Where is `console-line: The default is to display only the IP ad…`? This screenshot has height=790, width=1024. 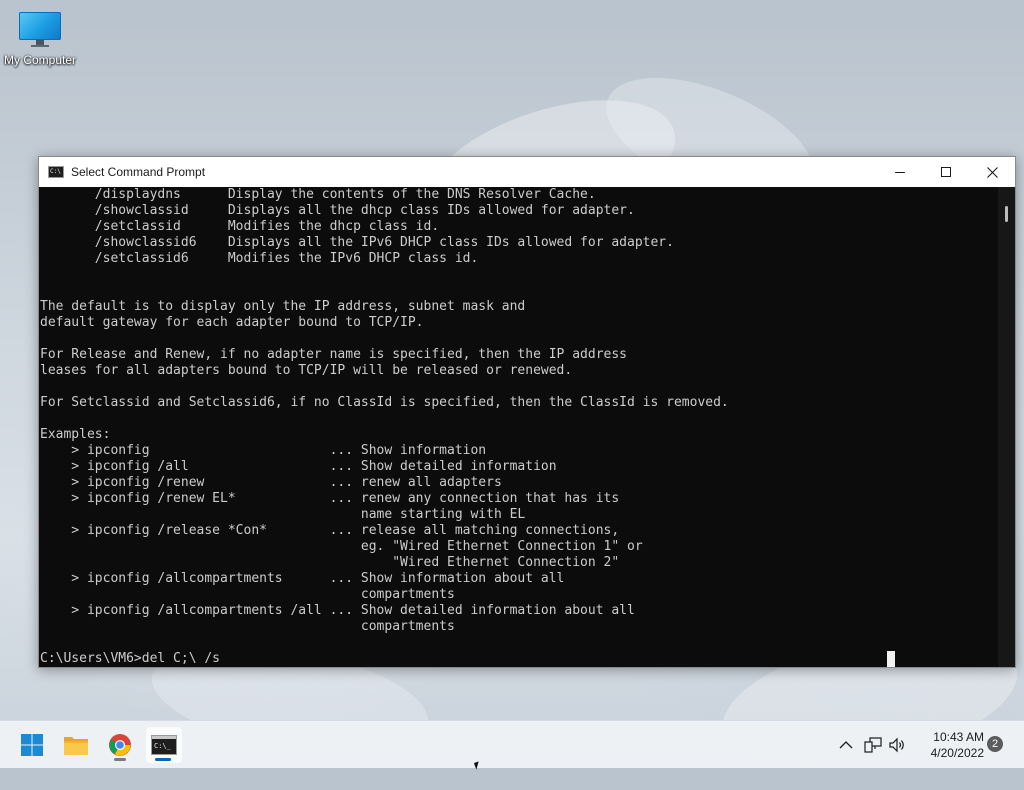
console-line: The default is to display only the IP ad… is located at coordinates (283, 306).